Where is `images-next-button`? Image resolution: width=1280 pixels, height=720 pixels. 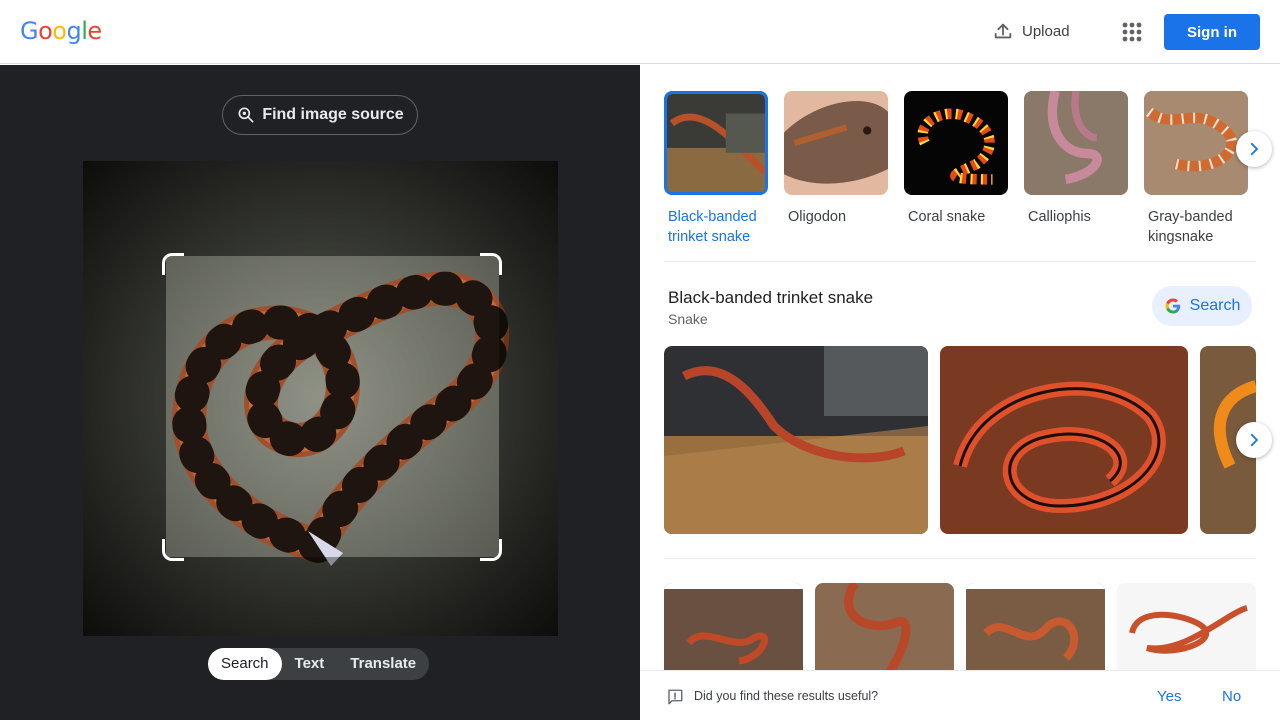 images-next-button is located at coordinates (1254, 440).